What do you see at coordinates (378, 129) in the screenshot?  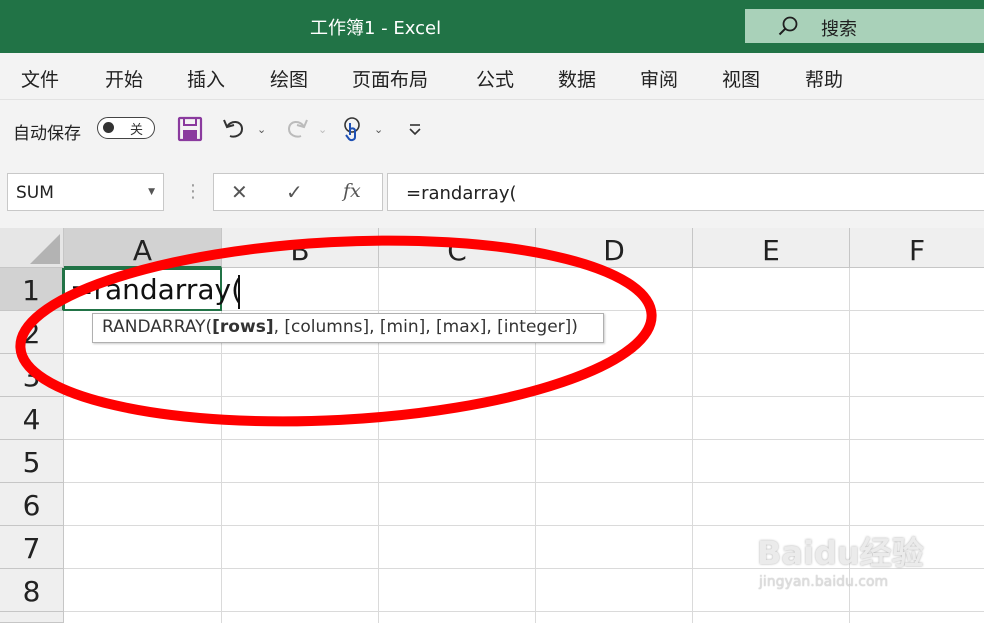 I see `touch-dropdown-icon: ⌄` at bounding box center [378, 129].